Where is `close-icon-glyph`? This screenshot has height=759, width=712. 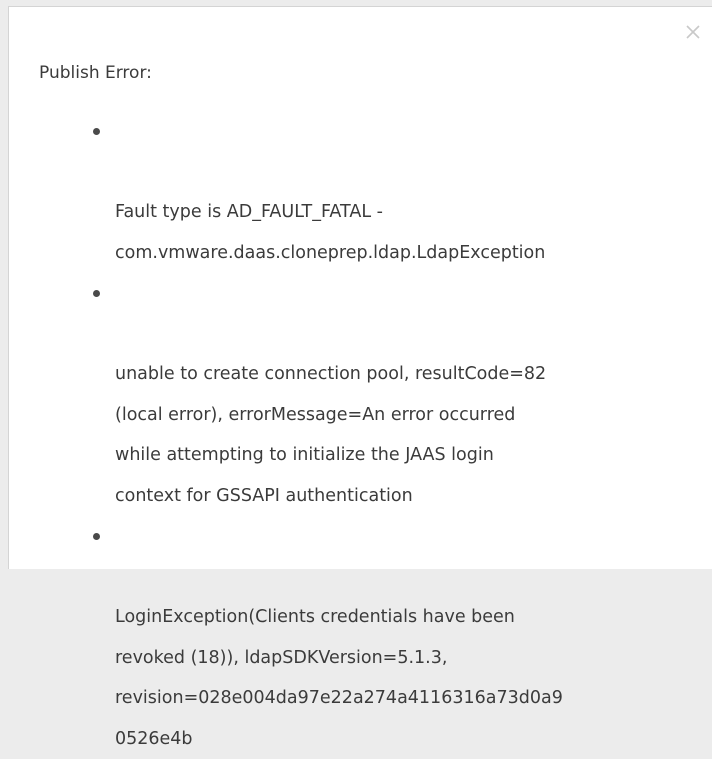 close-icon-glyph is located at coordinates (693, 32).